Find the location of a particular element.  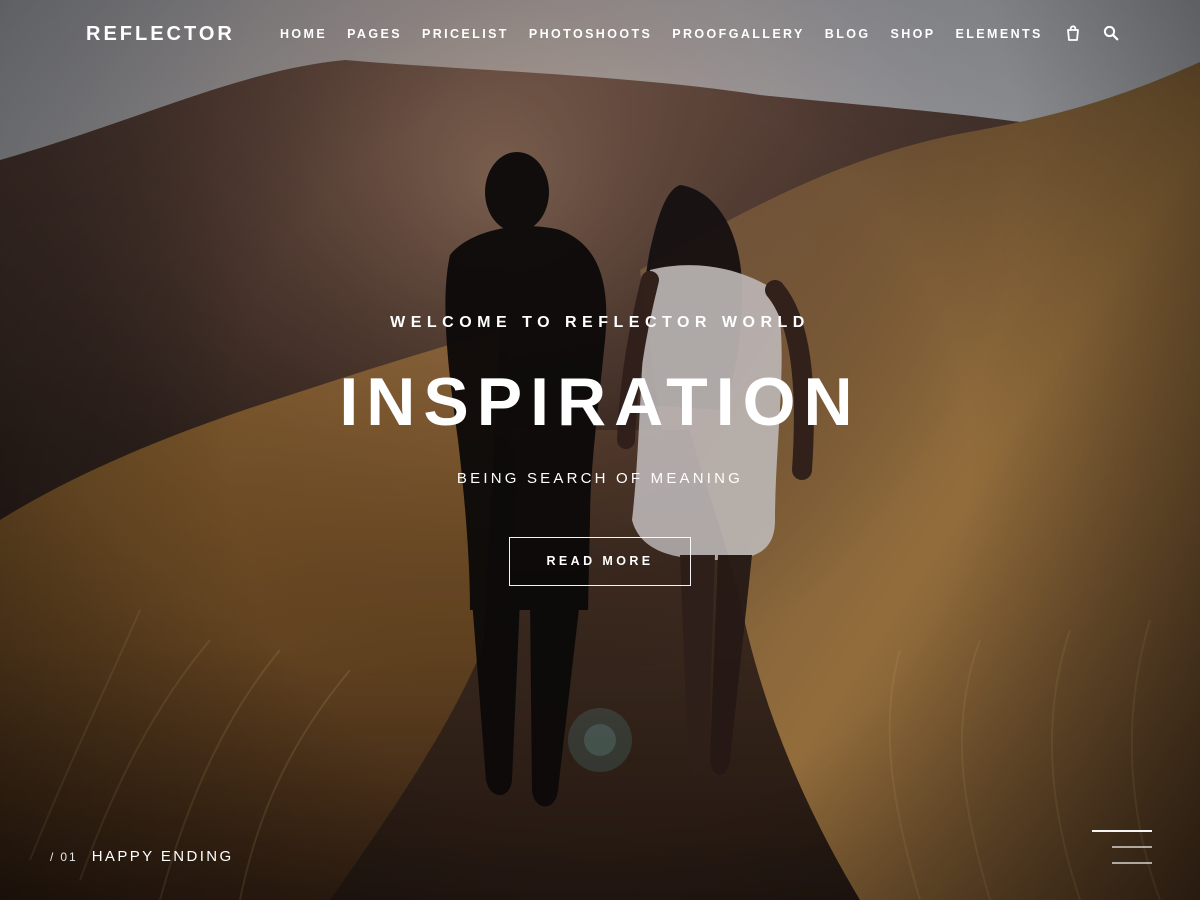

nav-item-home: HOME is located at coordinates (303, 35).